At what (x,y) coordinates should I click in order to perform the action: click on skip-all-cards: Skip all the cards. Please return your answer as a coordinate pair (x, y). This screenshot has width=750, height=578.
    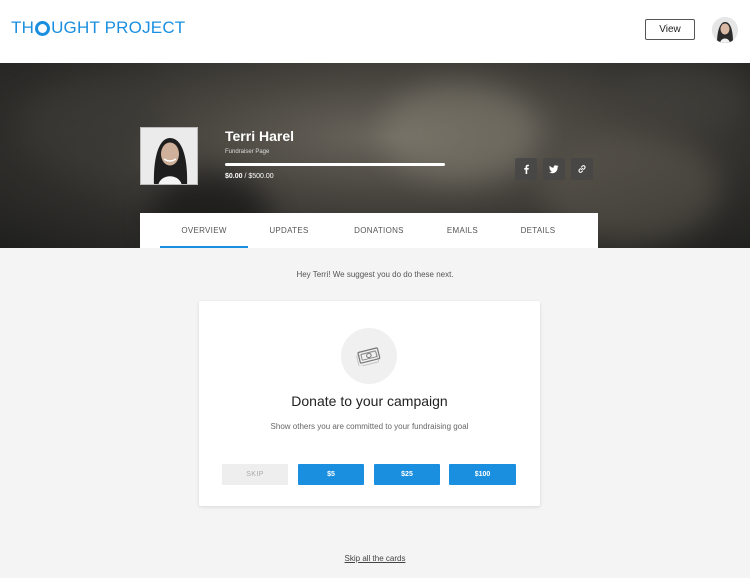
    Looking at the image, I should click on (375, 558).